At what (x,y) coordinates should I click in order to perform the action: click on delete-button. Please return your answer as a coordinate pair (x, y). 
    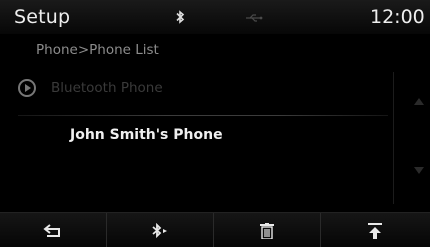
    Looking at the image, I should click on (267, 230).